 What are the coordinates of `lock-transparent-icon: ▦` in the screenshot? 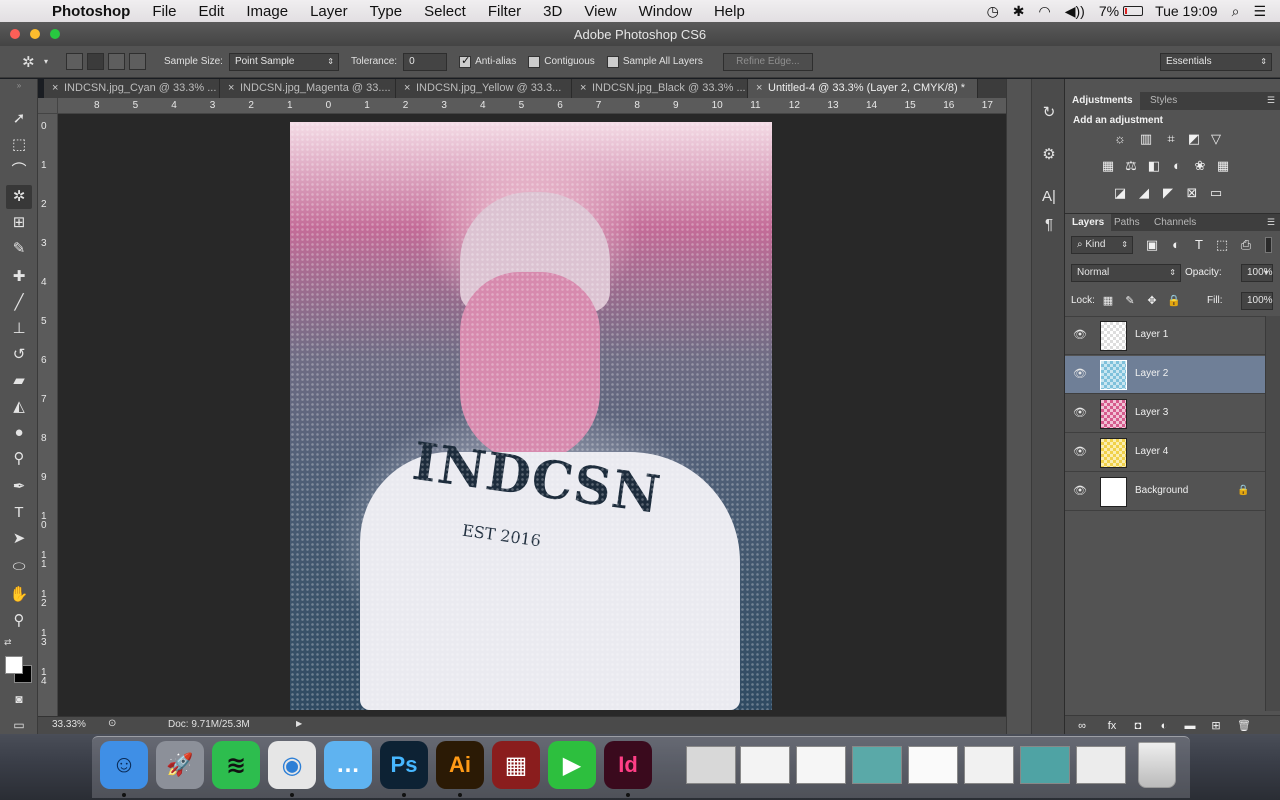 It's located at (1108, 301).